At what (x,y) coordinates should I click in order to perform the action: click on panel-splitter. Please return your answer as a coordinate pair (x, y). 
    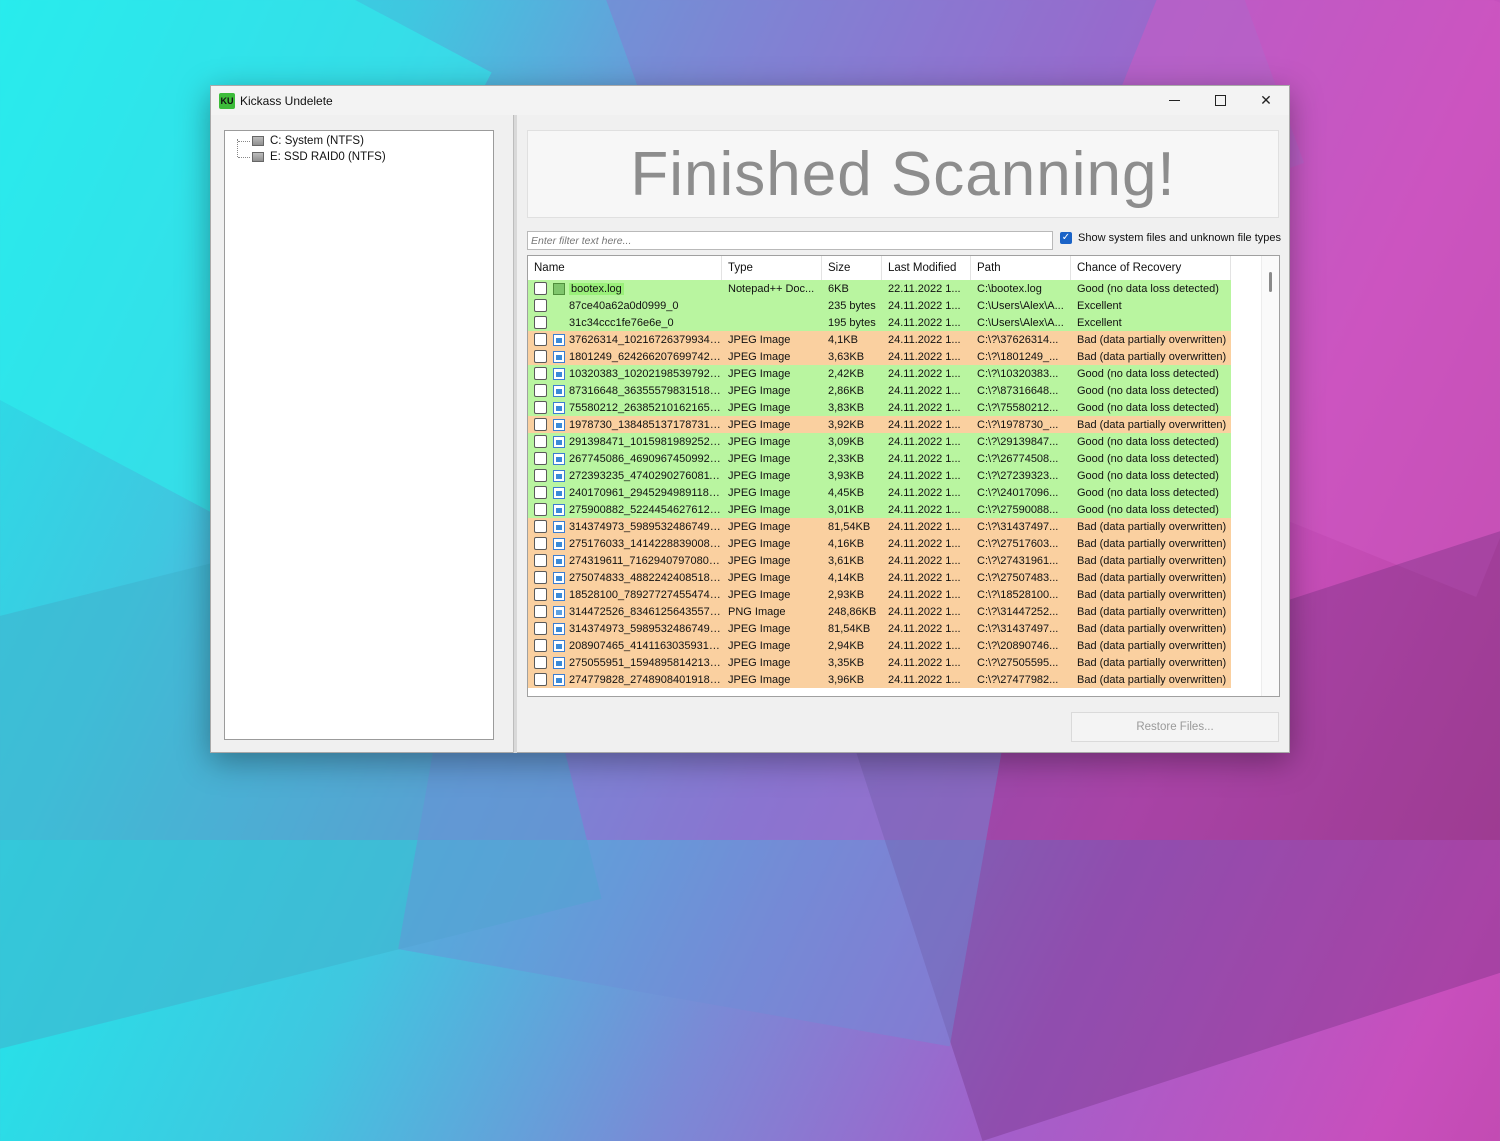
    Looking at the image, I should click on (515, 434).